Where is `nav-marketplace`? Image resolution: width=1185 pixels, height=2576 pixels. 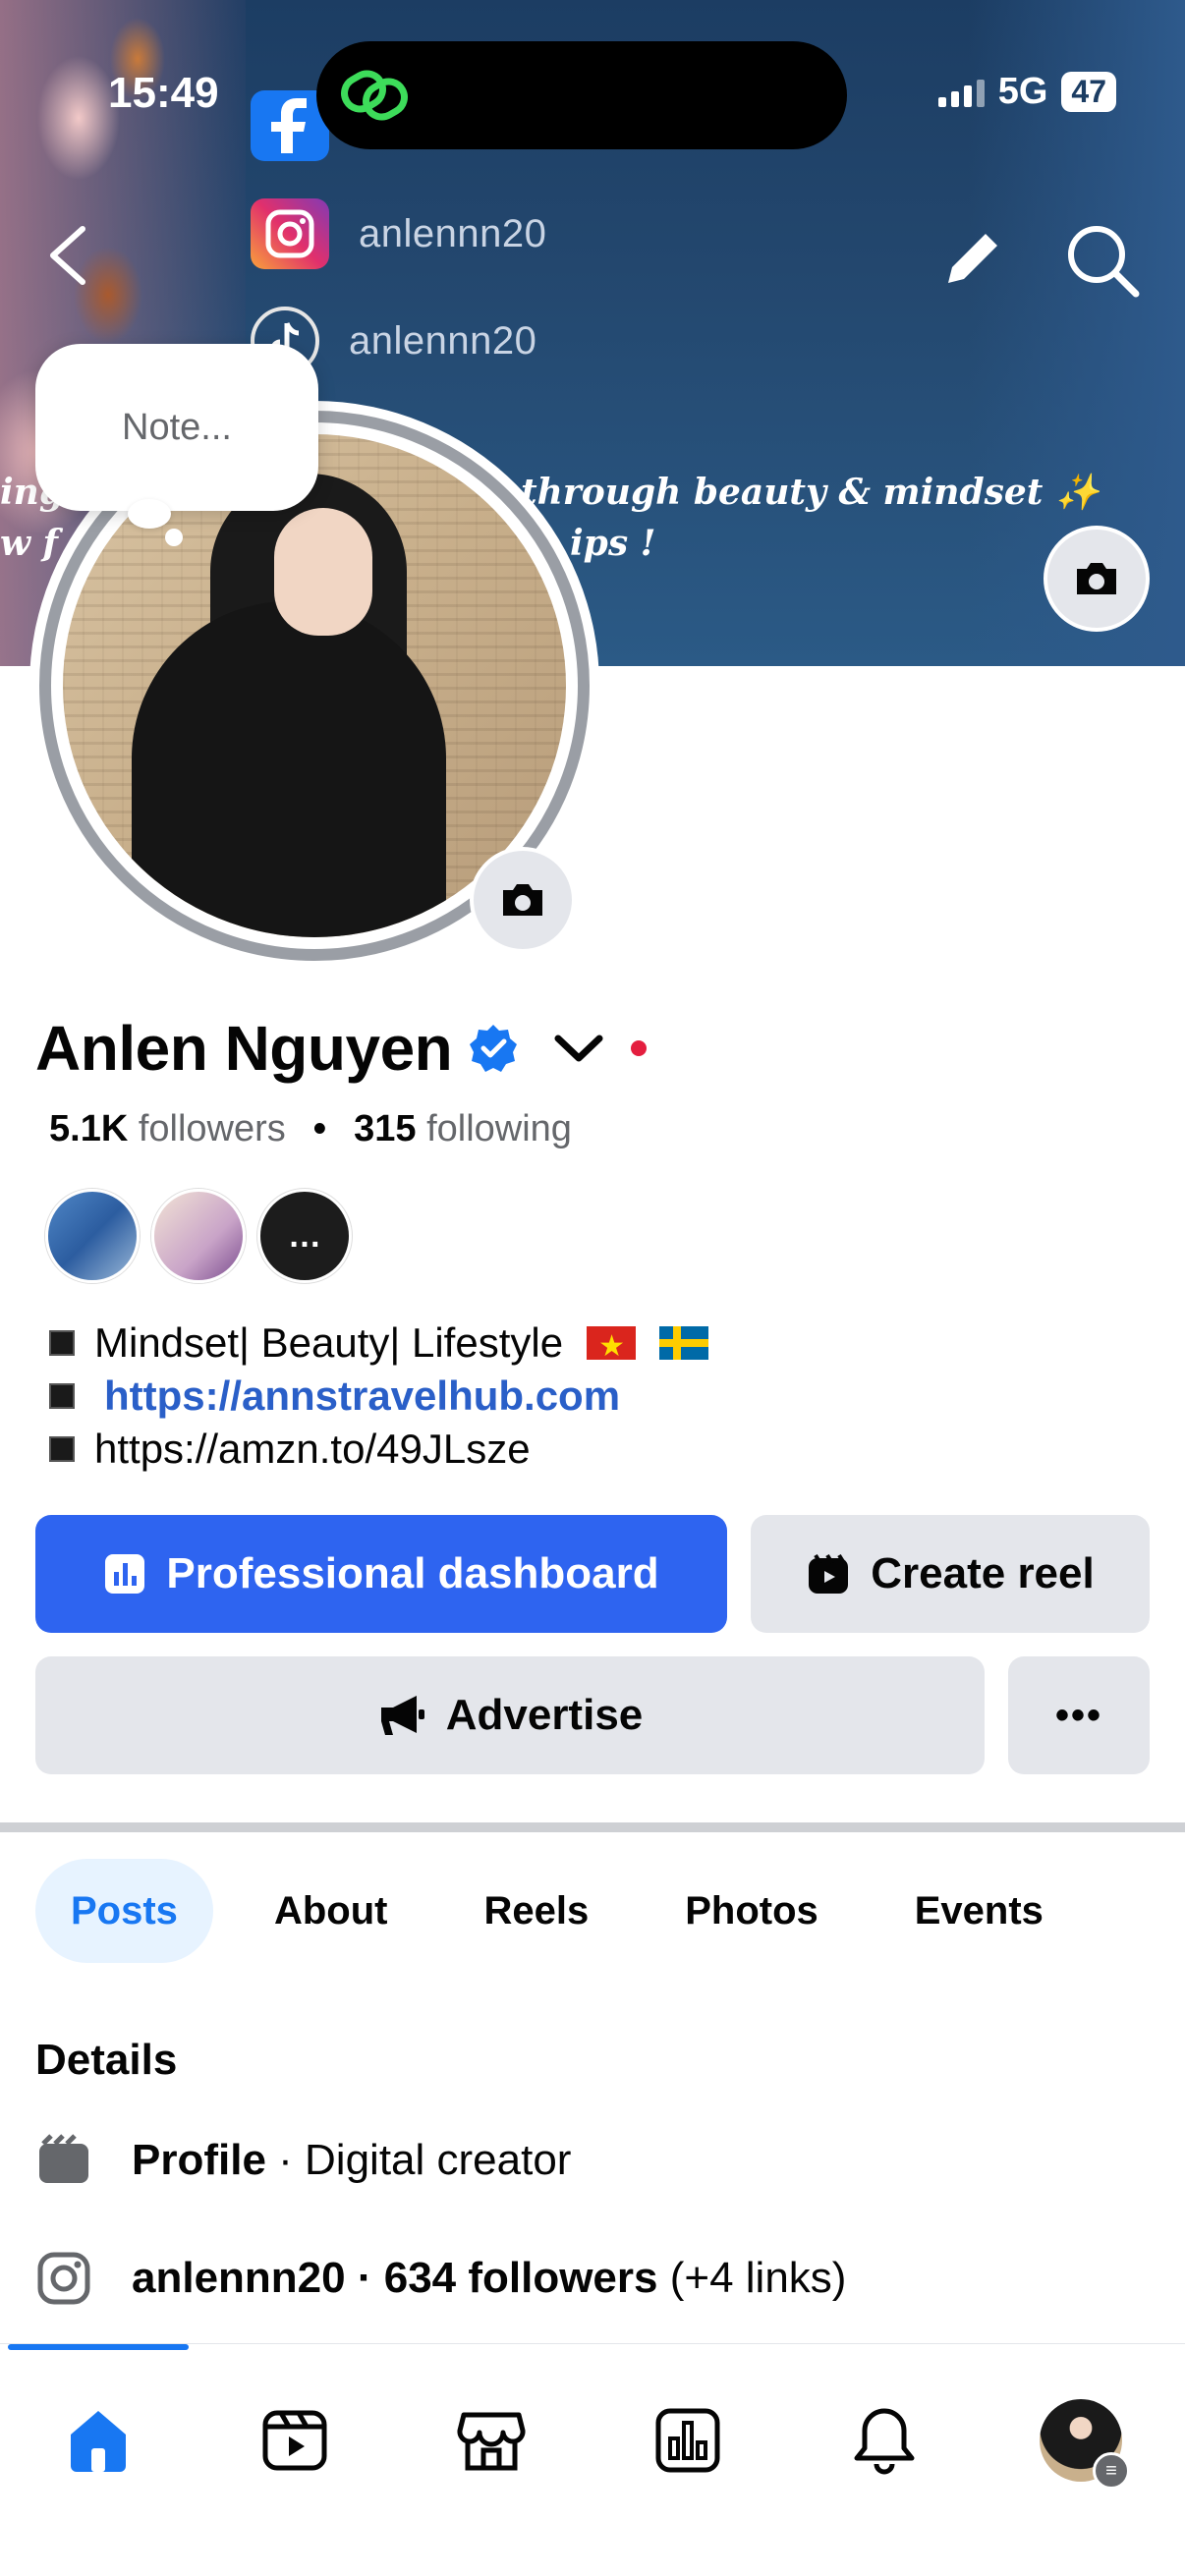
nav-marketplace is located at coordinates (491, 2440).